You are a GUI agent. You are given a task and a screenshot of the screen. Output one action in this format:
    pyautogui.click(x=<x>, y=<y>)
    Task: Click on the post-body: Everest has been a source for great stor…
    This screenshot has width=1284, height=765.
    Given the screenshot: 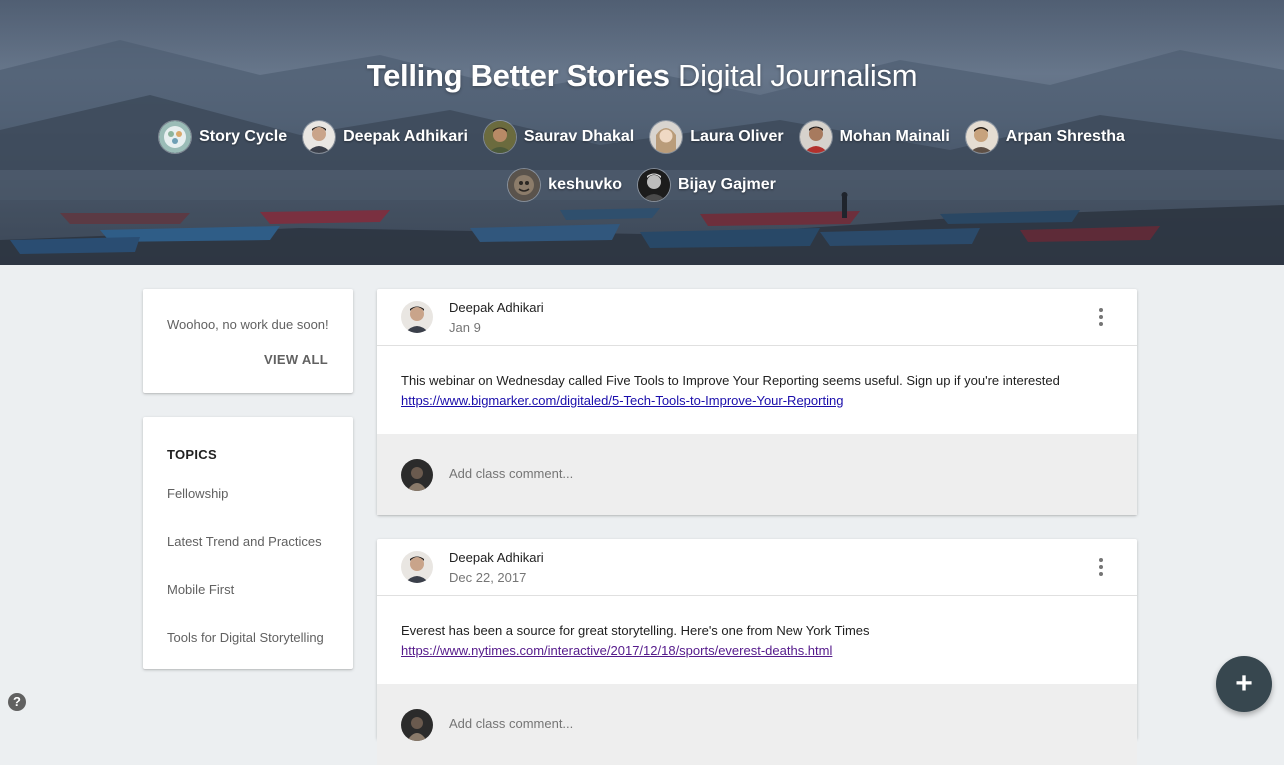 What is the action you would take?
    pyautogui.click(x=757, y=641)
    